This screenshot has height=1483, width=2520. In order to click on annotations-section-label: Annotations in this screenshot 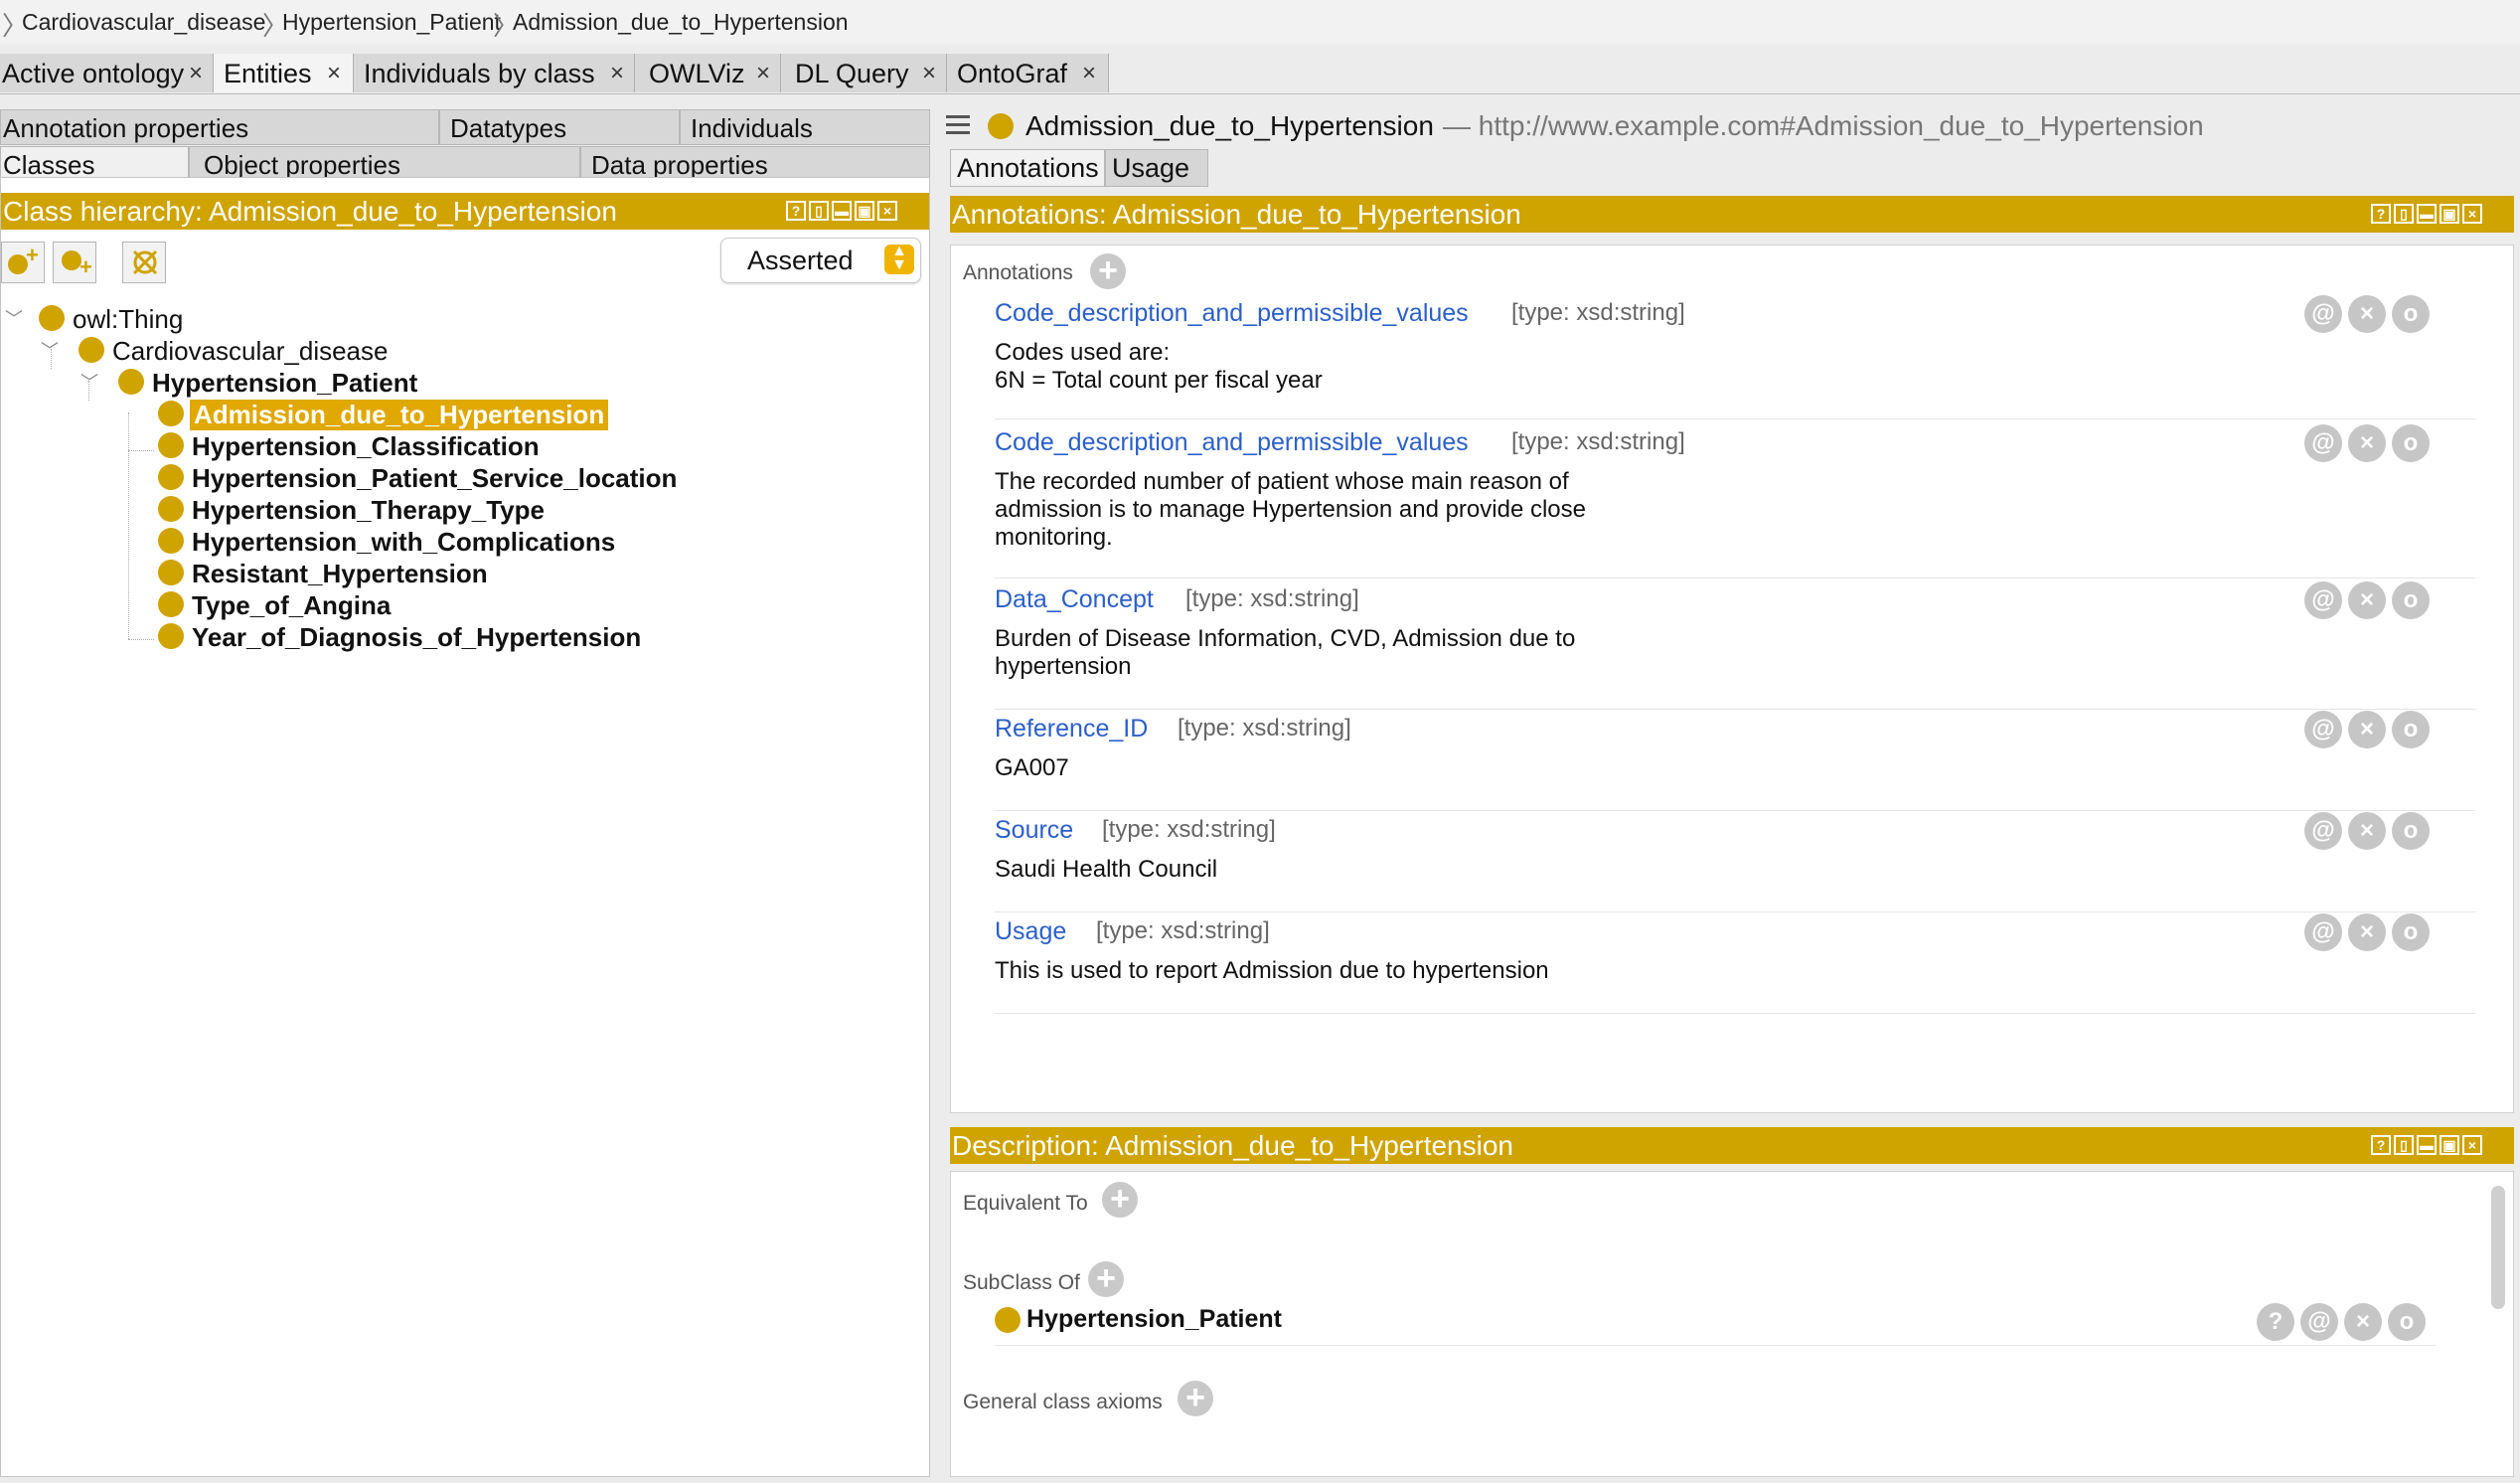, I will do `click(1018, 272)`.